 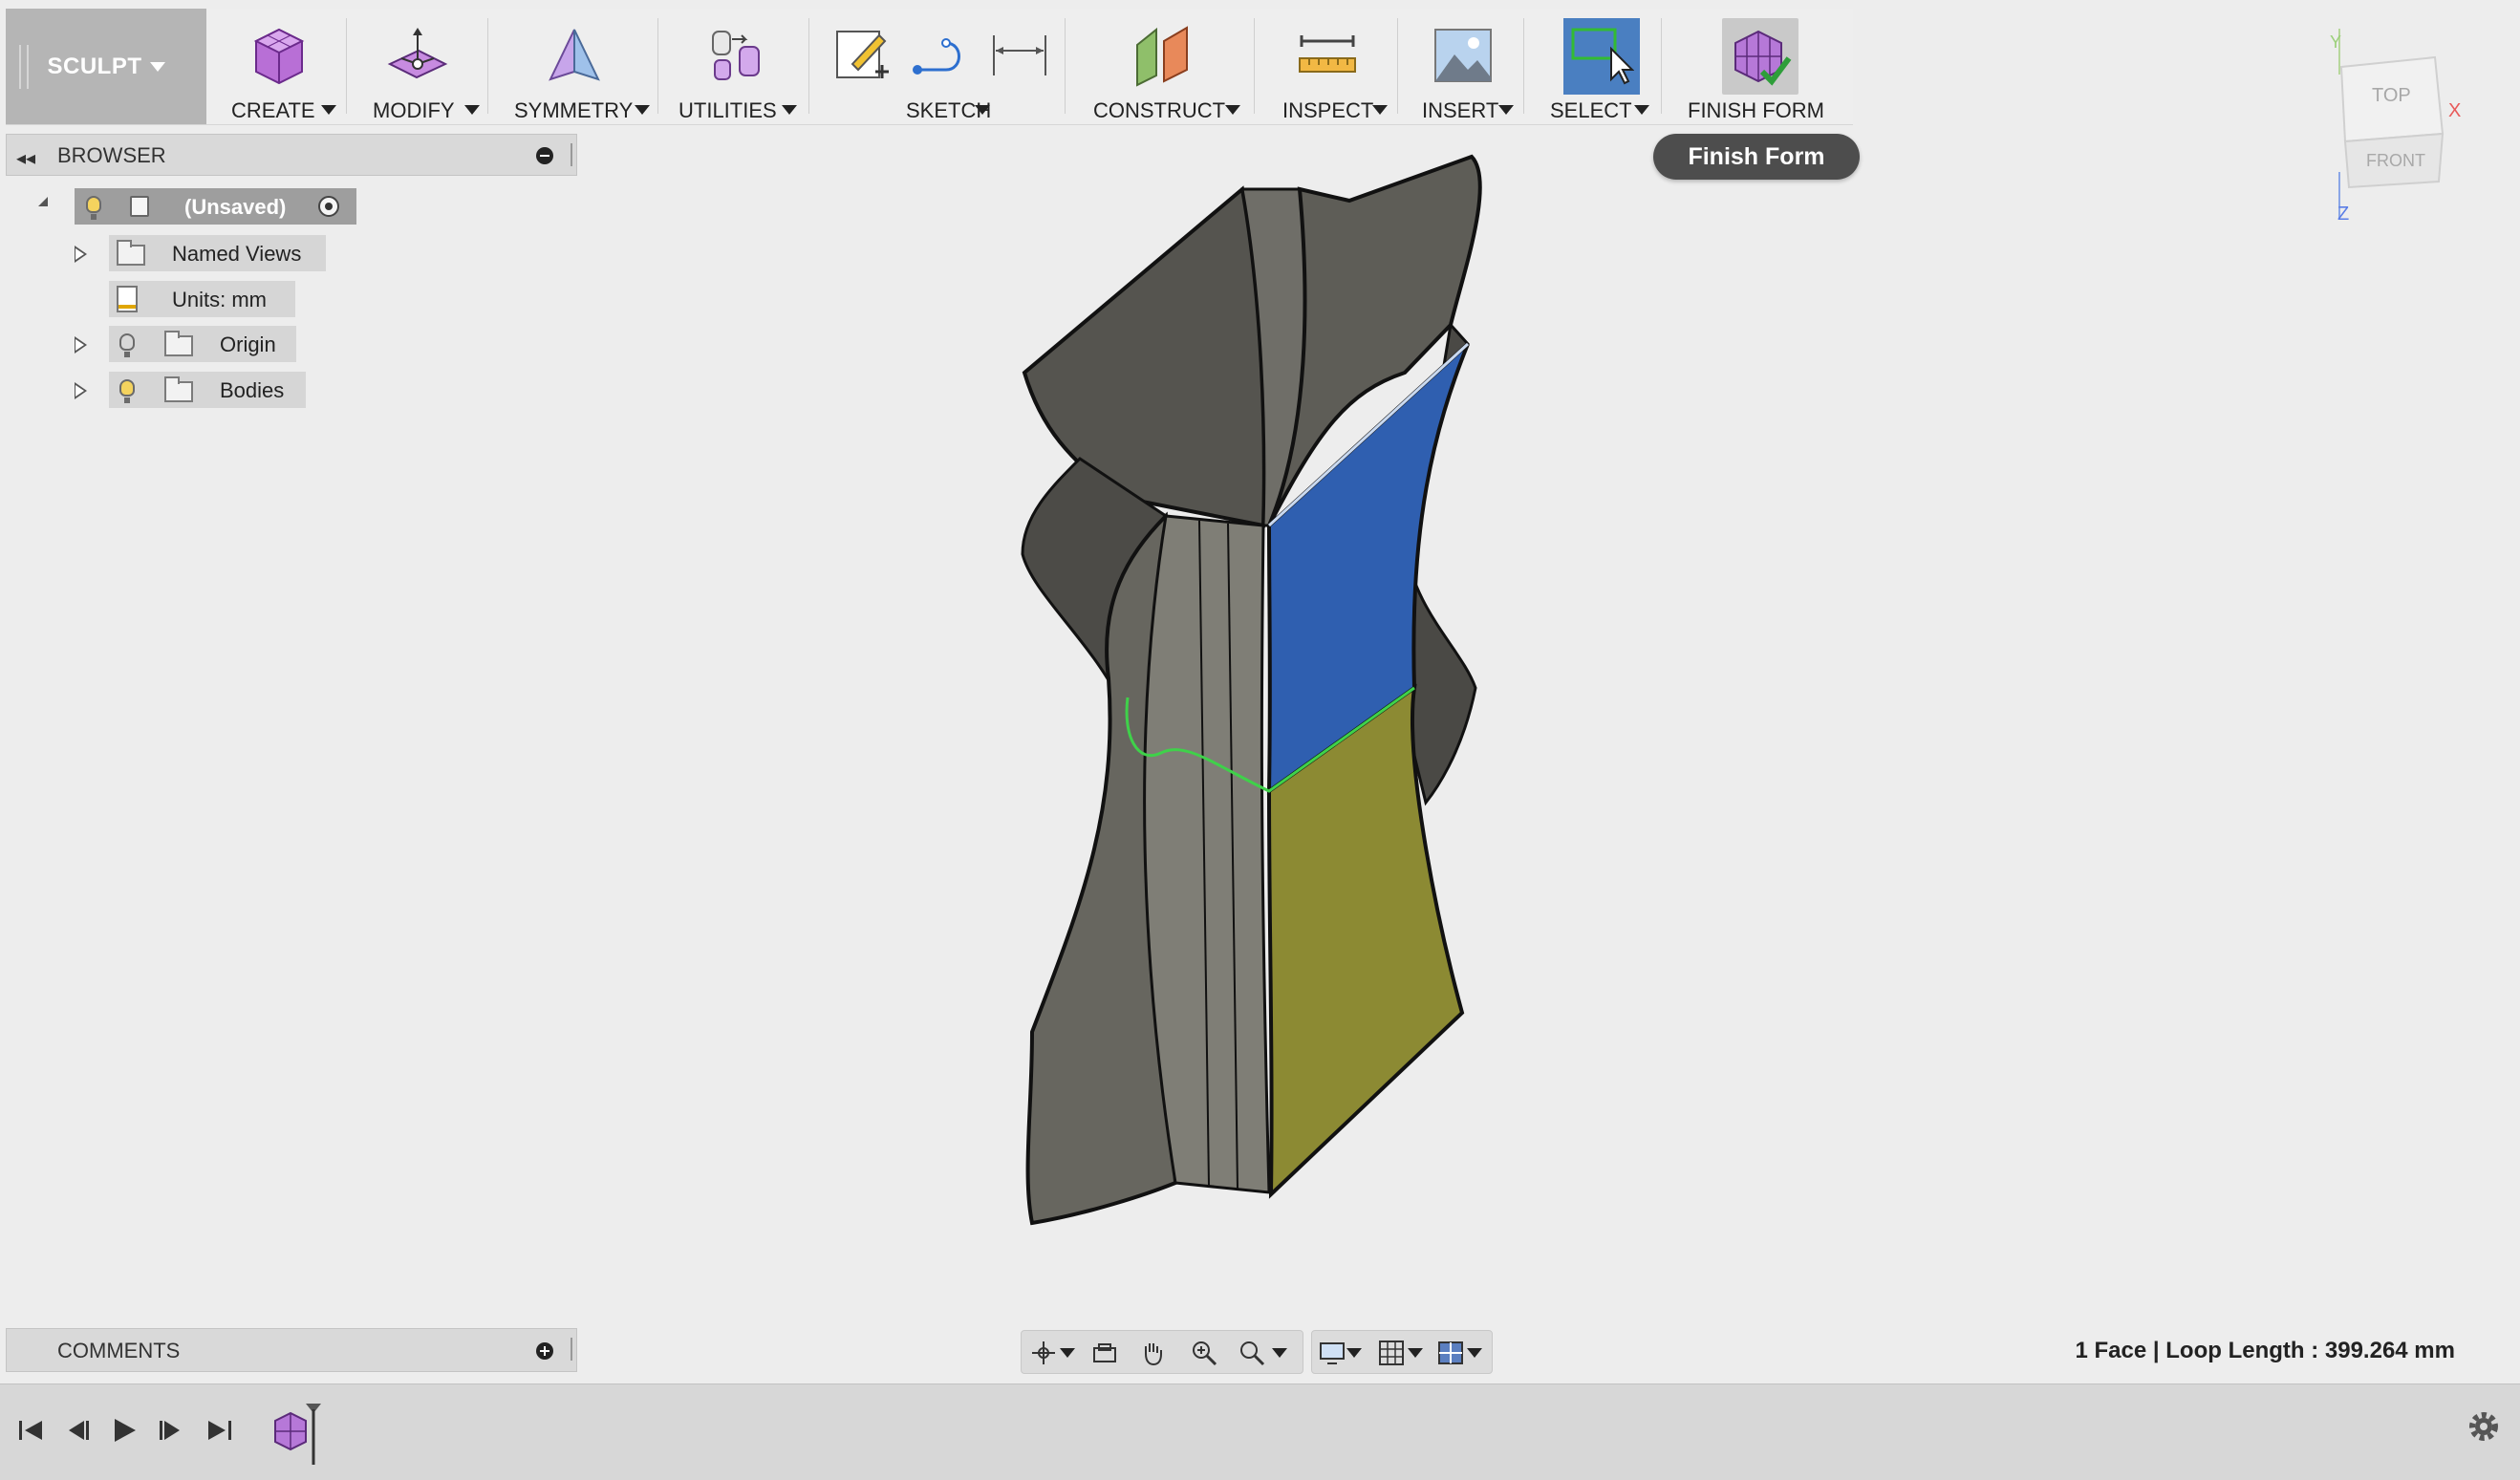 What do you see at coordinates (1450, 1353) in the screenshot?
I see `viewports-icon` at bounding box center [1450, 1353].